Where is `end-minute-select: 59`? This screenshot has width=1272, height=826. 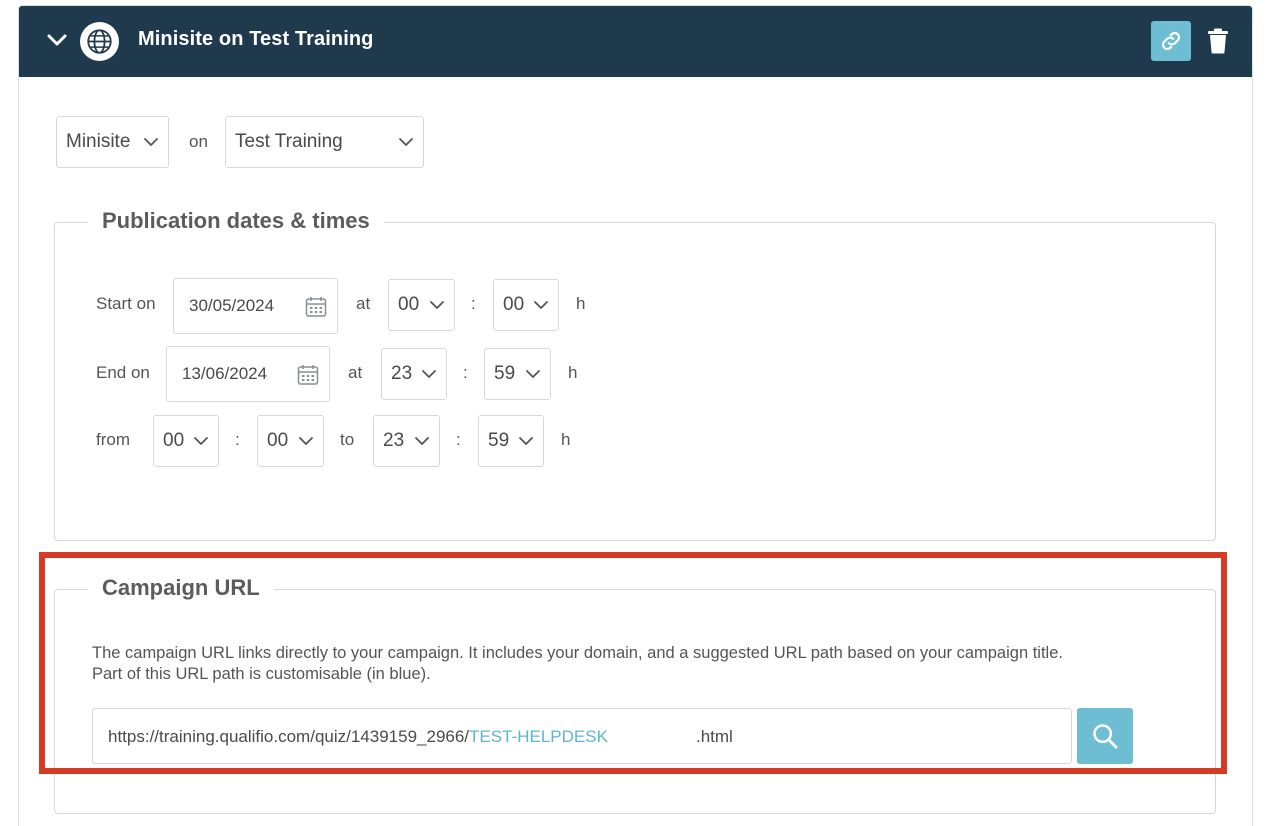 end-minute-select: 59 is located at coordinates (517, 374).